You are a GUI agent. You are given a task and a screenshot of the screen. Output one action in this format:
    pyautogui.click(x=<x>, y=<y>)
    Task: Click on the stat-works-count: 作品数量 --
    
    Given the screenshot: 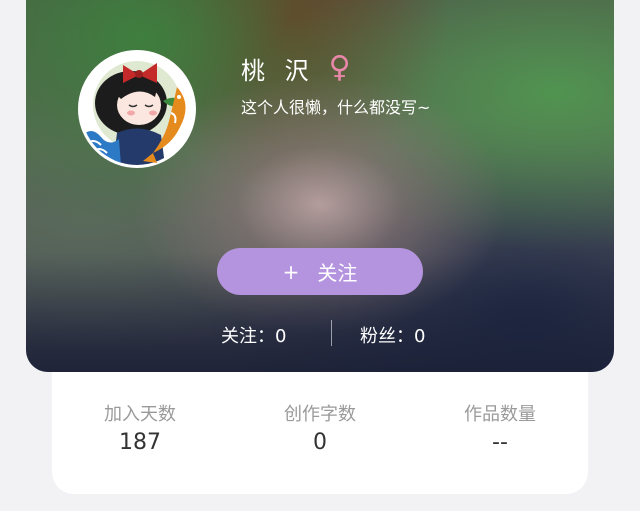 What is the action you would take?
    pyautogui.click(x=500, y=431)
    